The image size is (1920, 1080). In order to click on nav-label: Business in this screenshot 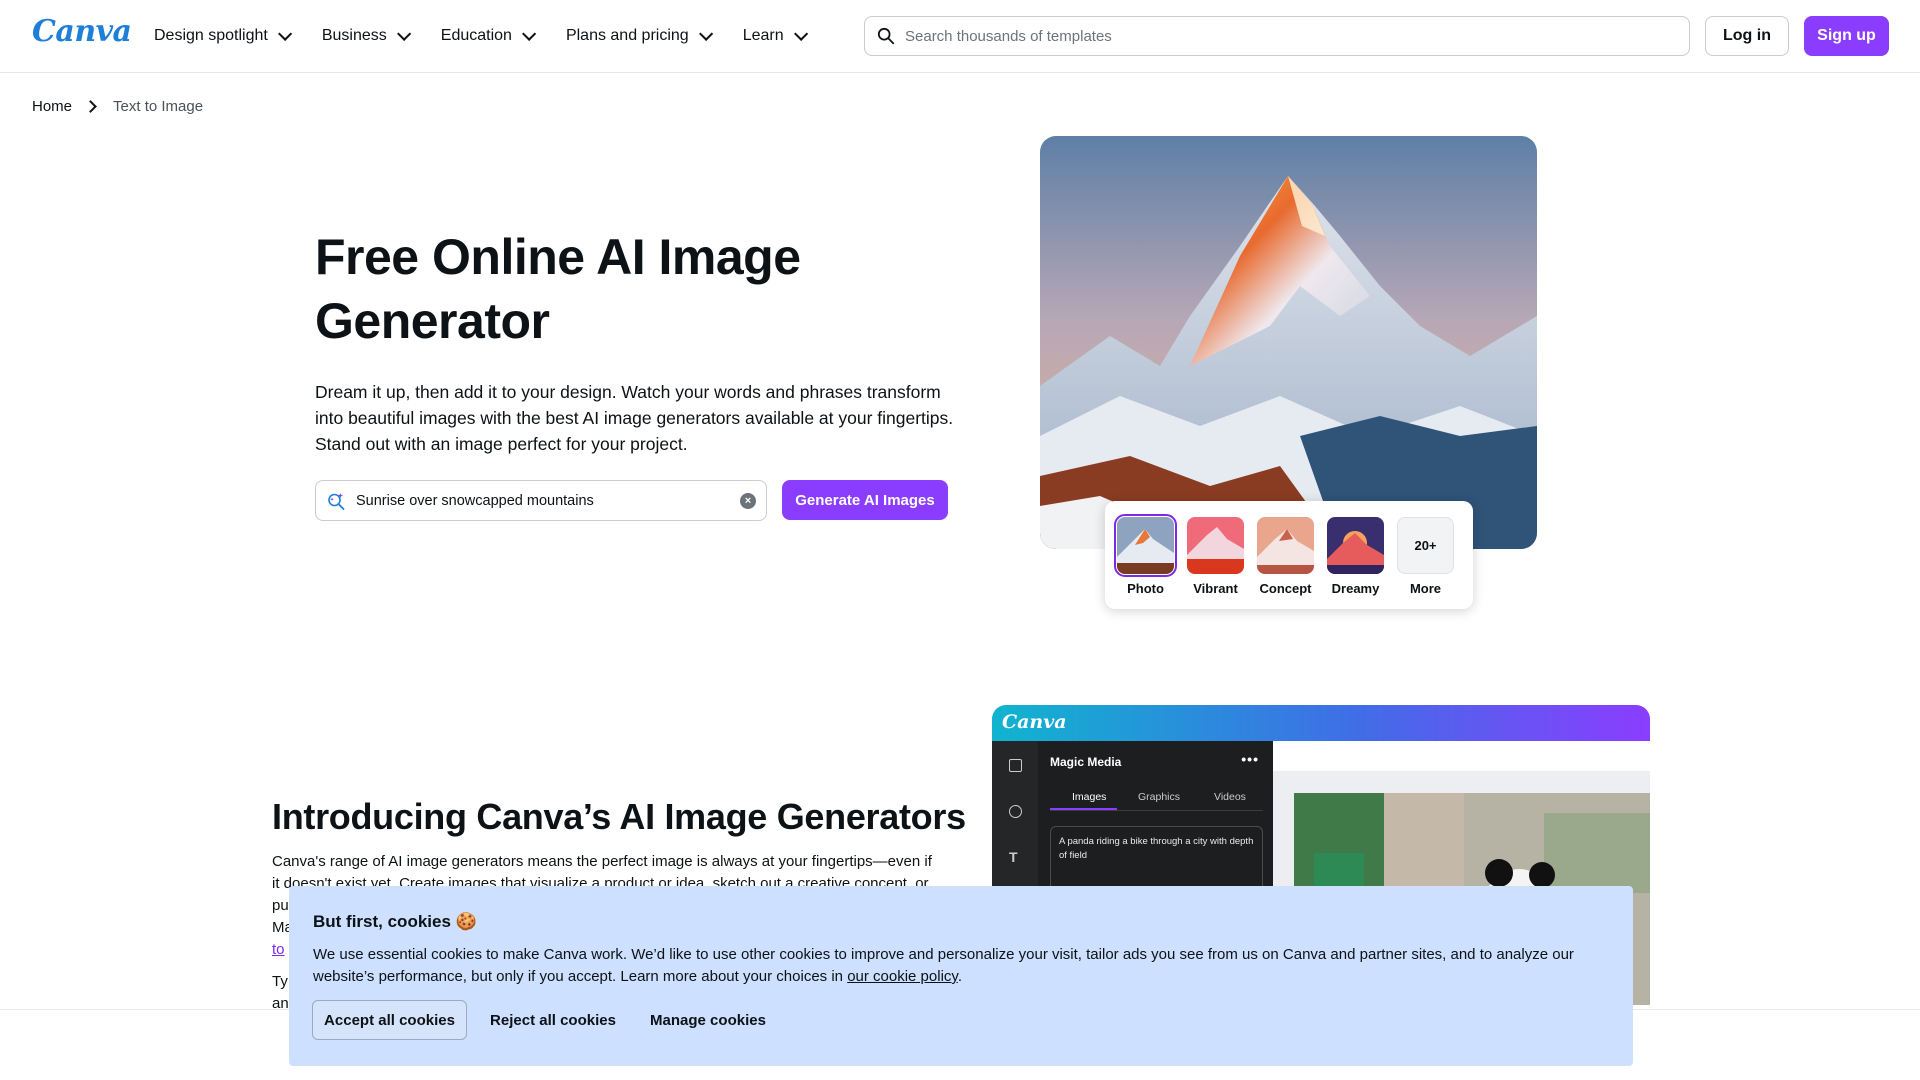, I will do `click(354, 35)`.